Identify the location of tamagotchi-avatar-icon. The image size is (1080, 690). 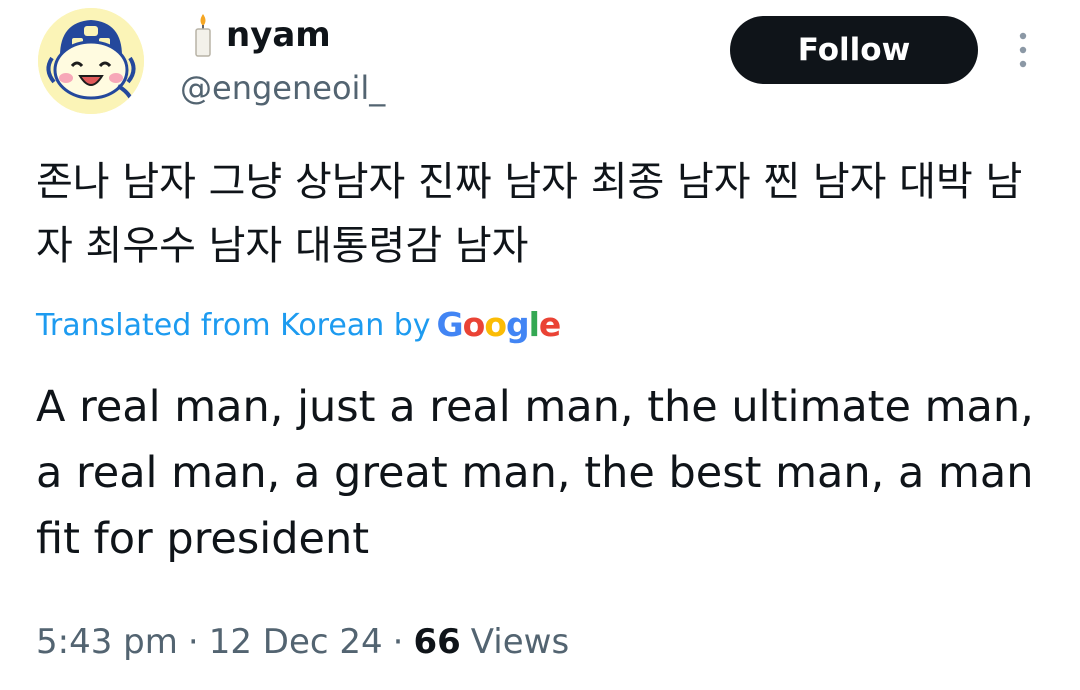
(91, 61).